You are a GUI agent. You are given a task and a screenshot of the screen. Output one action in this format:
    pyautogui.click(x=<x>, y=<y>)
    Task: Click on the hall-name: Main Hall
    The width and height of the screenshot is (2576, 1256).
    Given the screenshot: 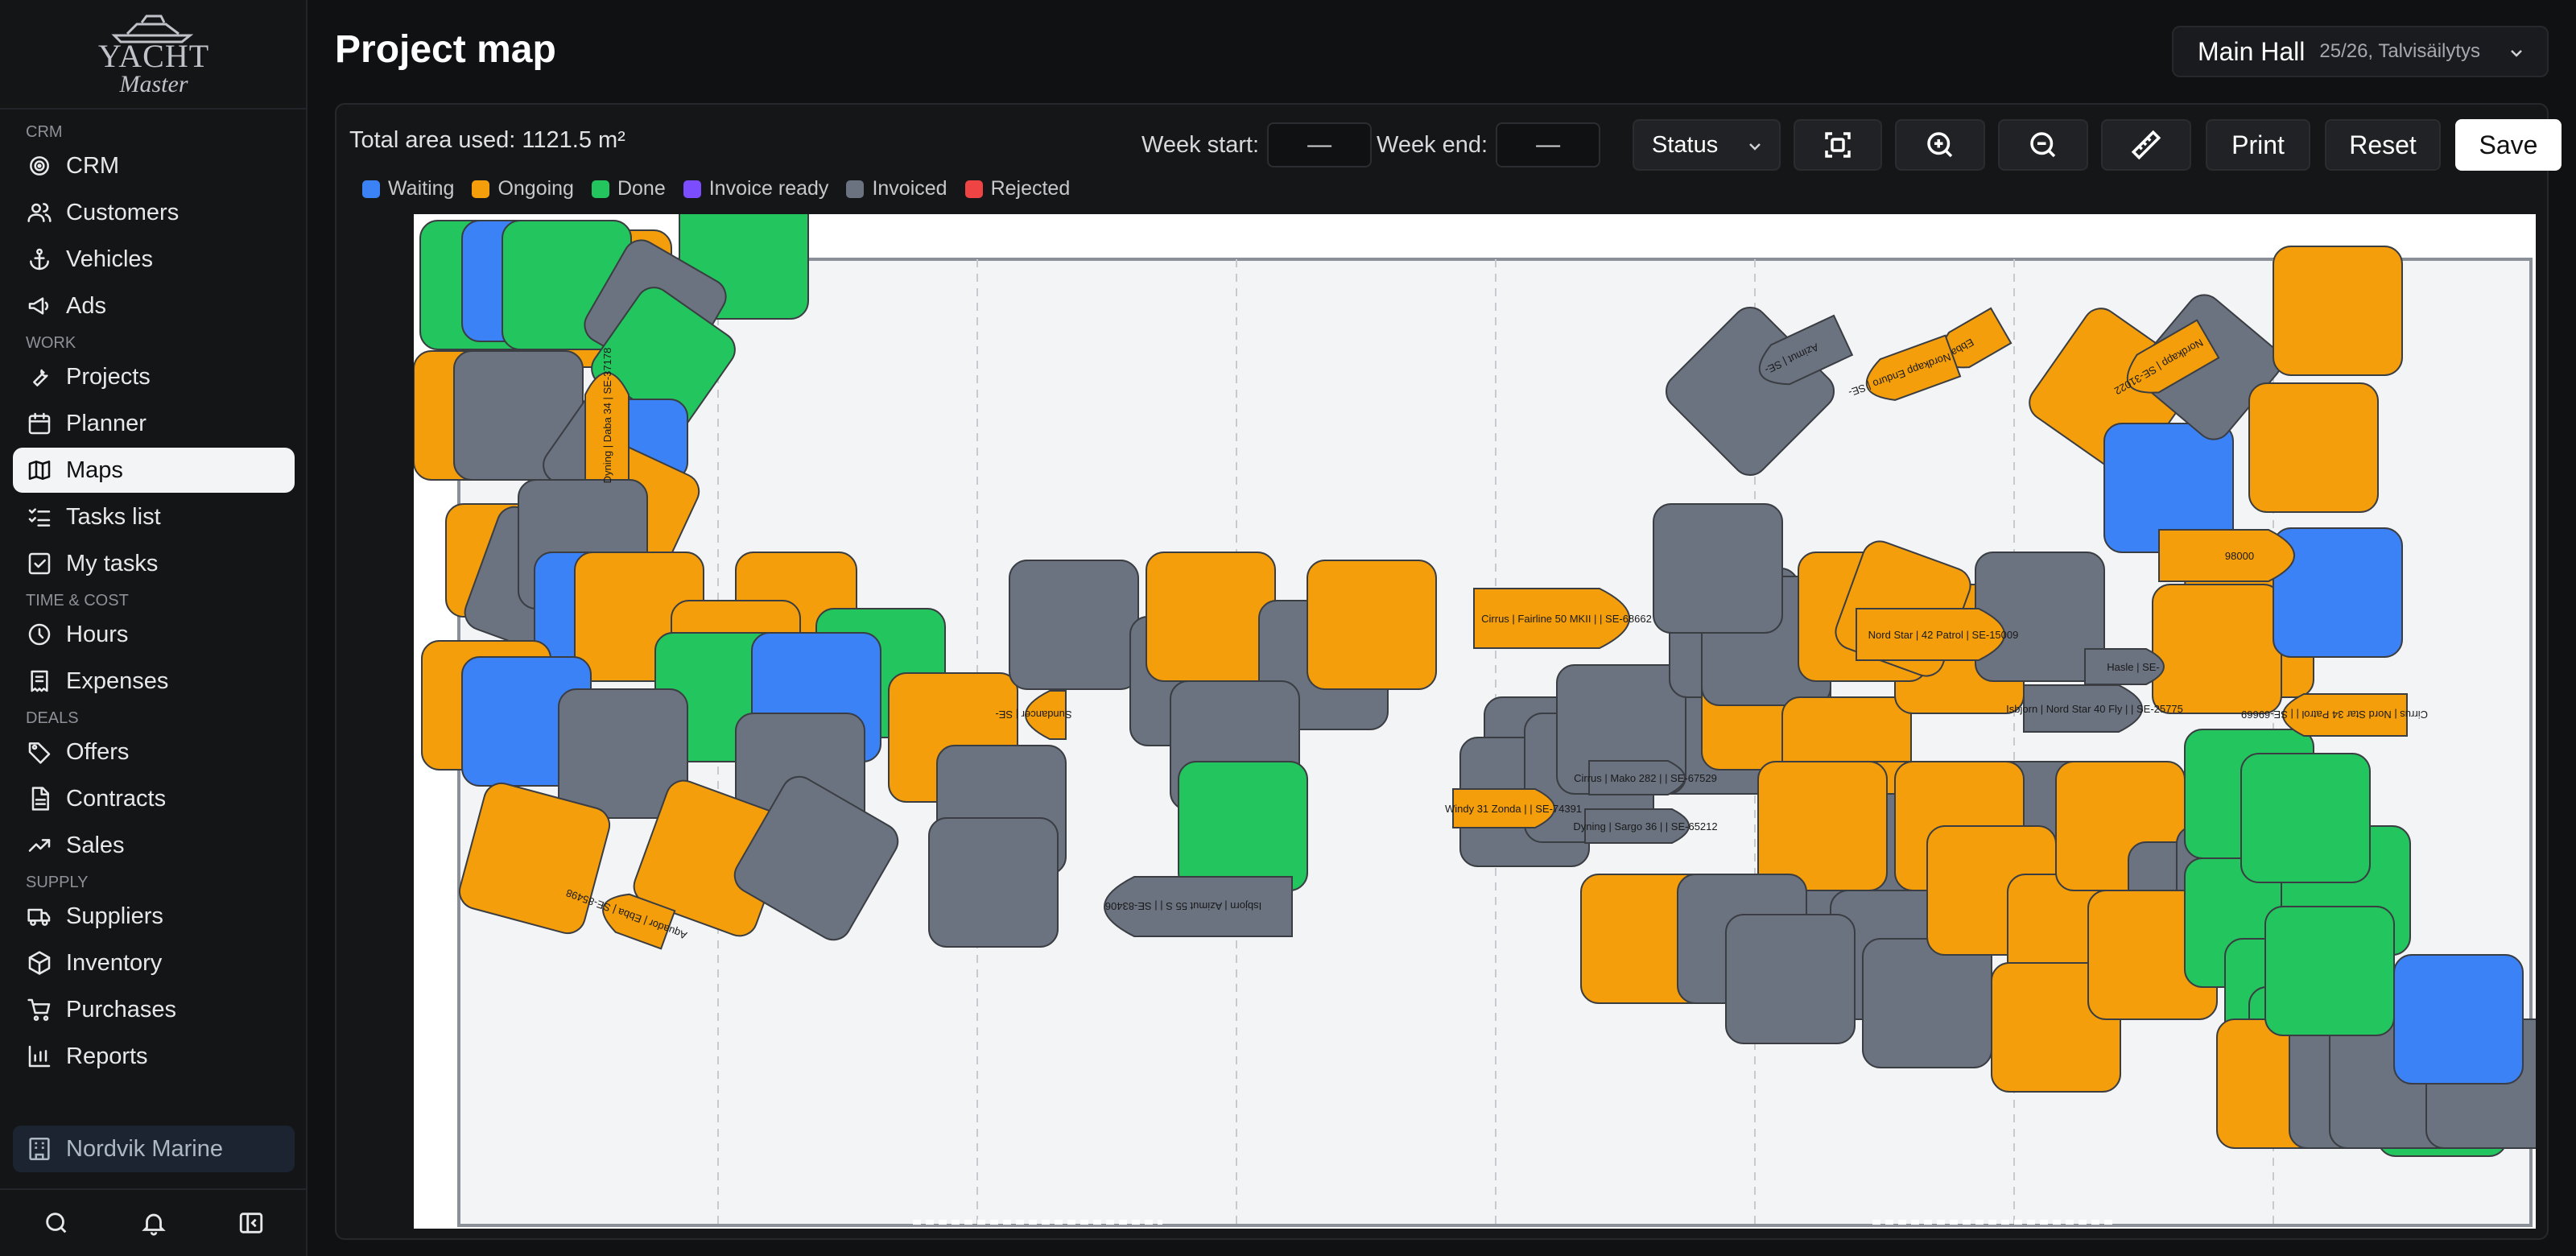 What is the action you would take?
    pyautogui.click(x=2252, y=51)
    